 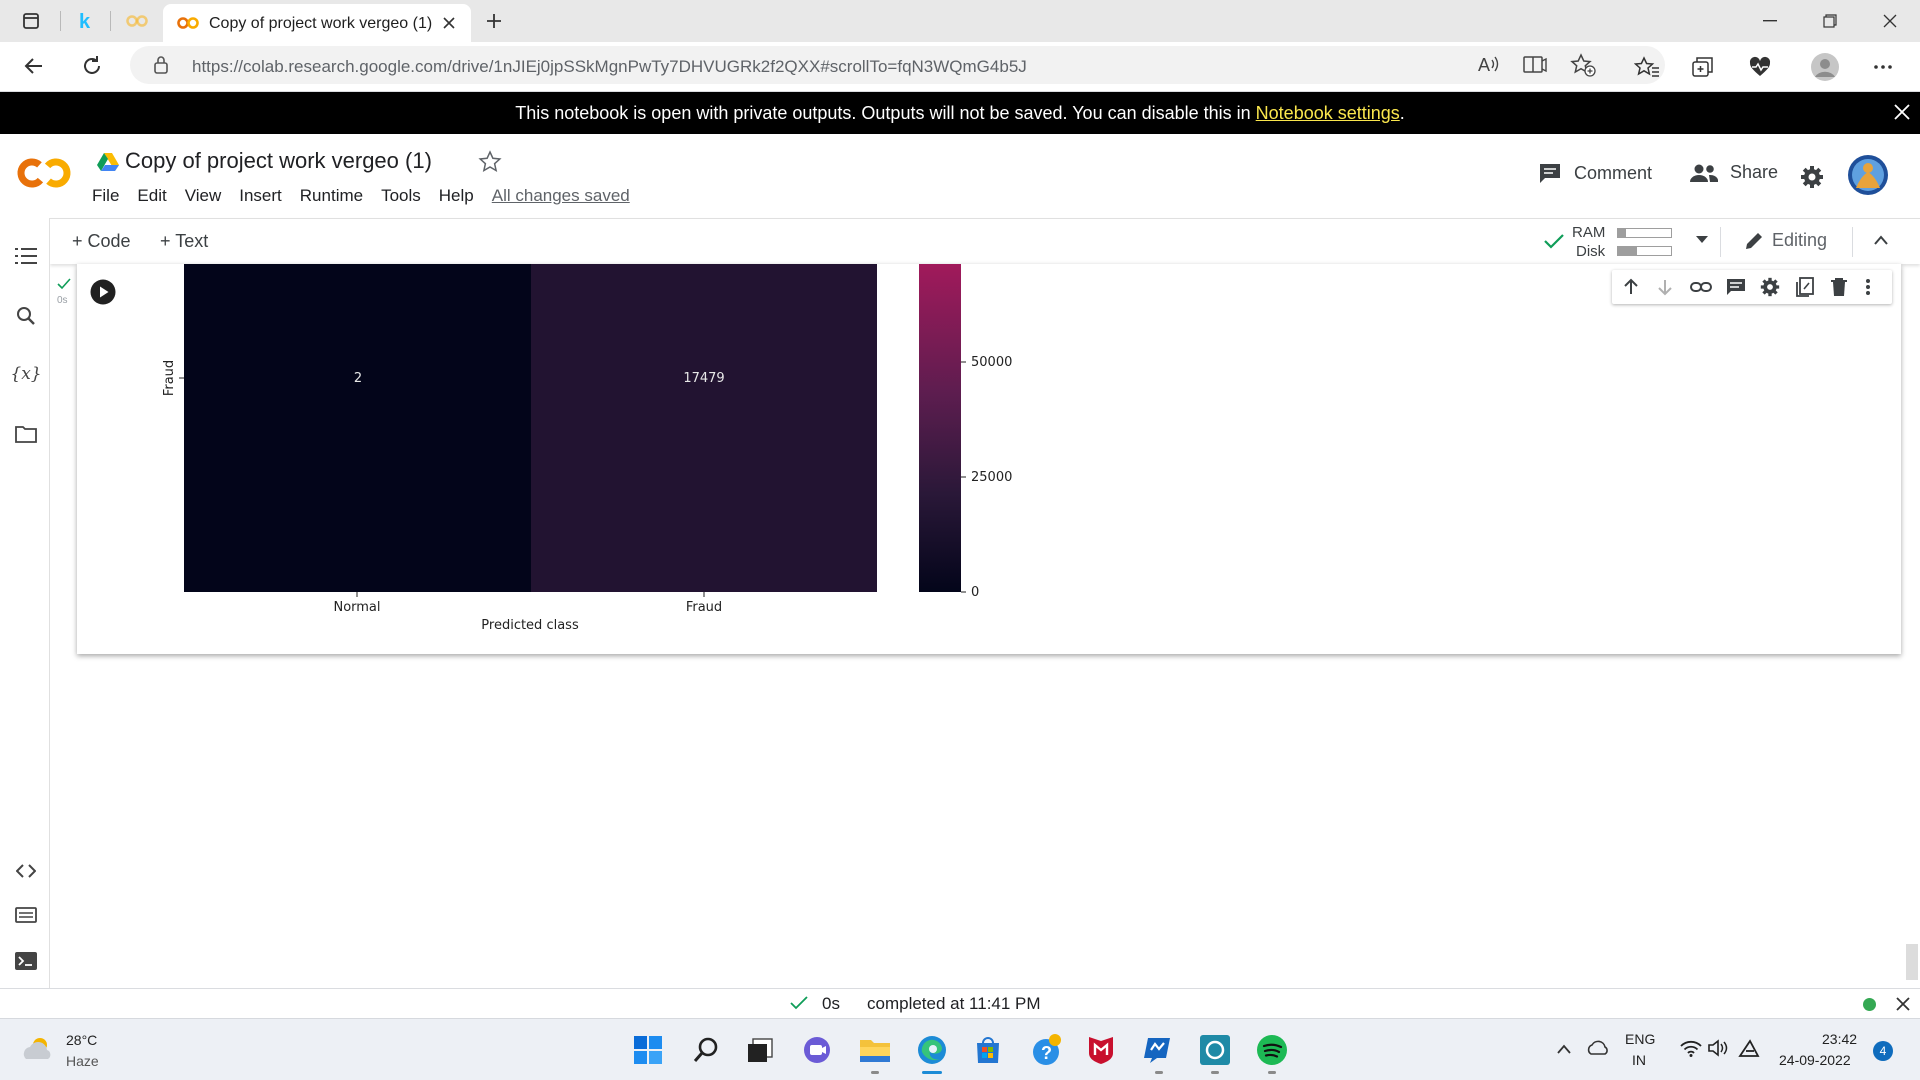 What do you see at coordinates (92, 66) in the screenshot?
I see `refresh-icon` at bounding box center [92, 66].